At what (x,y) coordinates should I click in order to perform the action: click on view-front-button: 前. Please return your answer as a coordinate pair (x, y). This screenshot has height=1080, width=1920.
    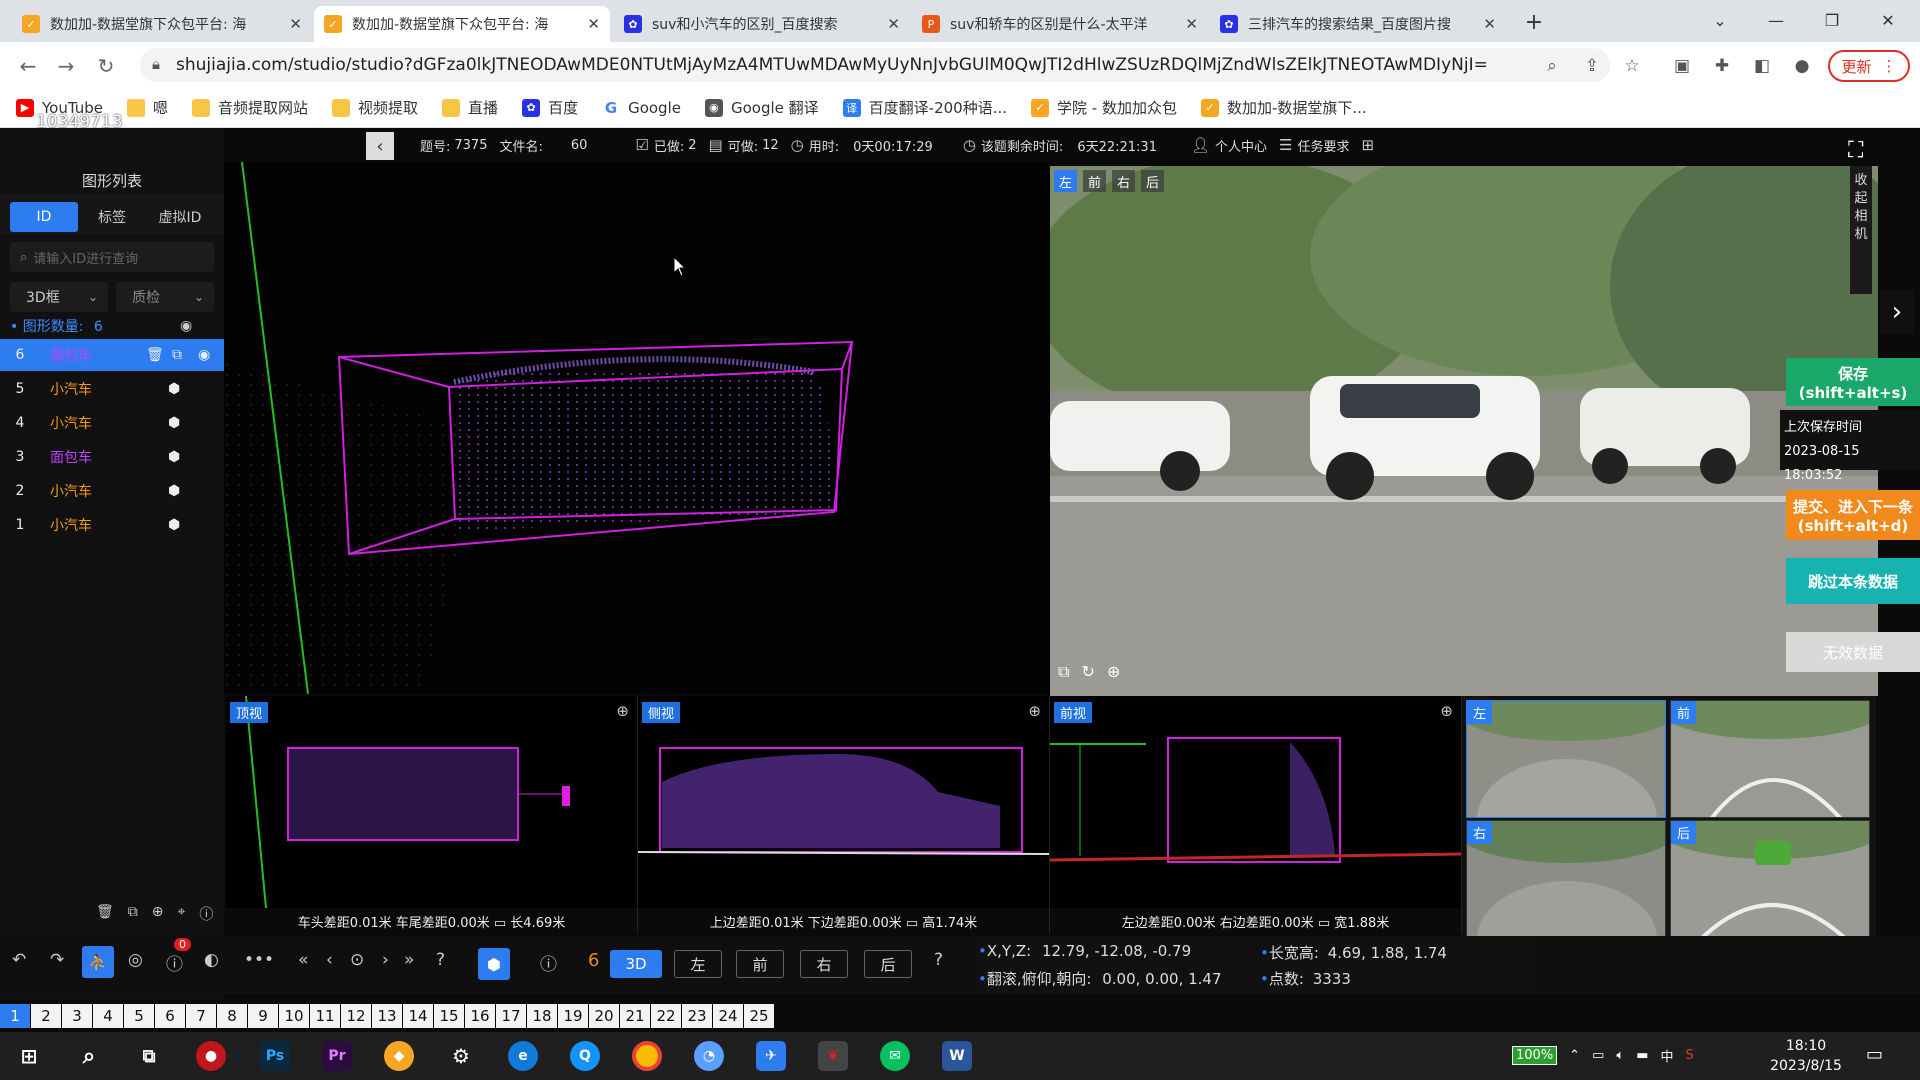
    Looking at the image, I should click on (760, 964).